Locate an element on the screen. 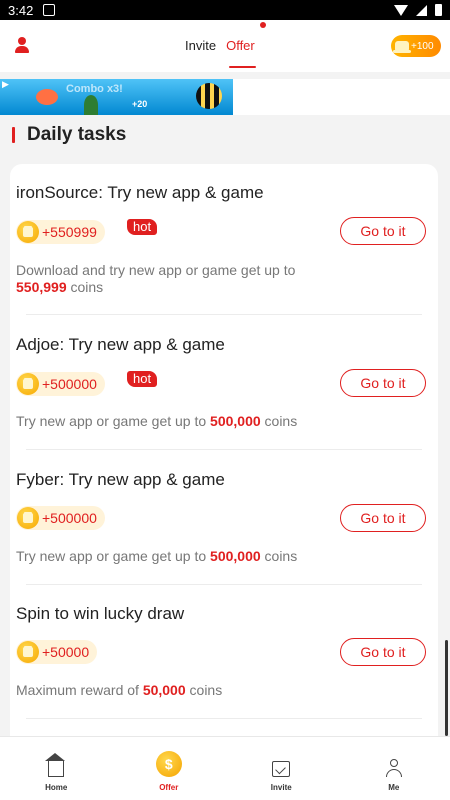  nav-me: Me is located at coordinates (394, 768).